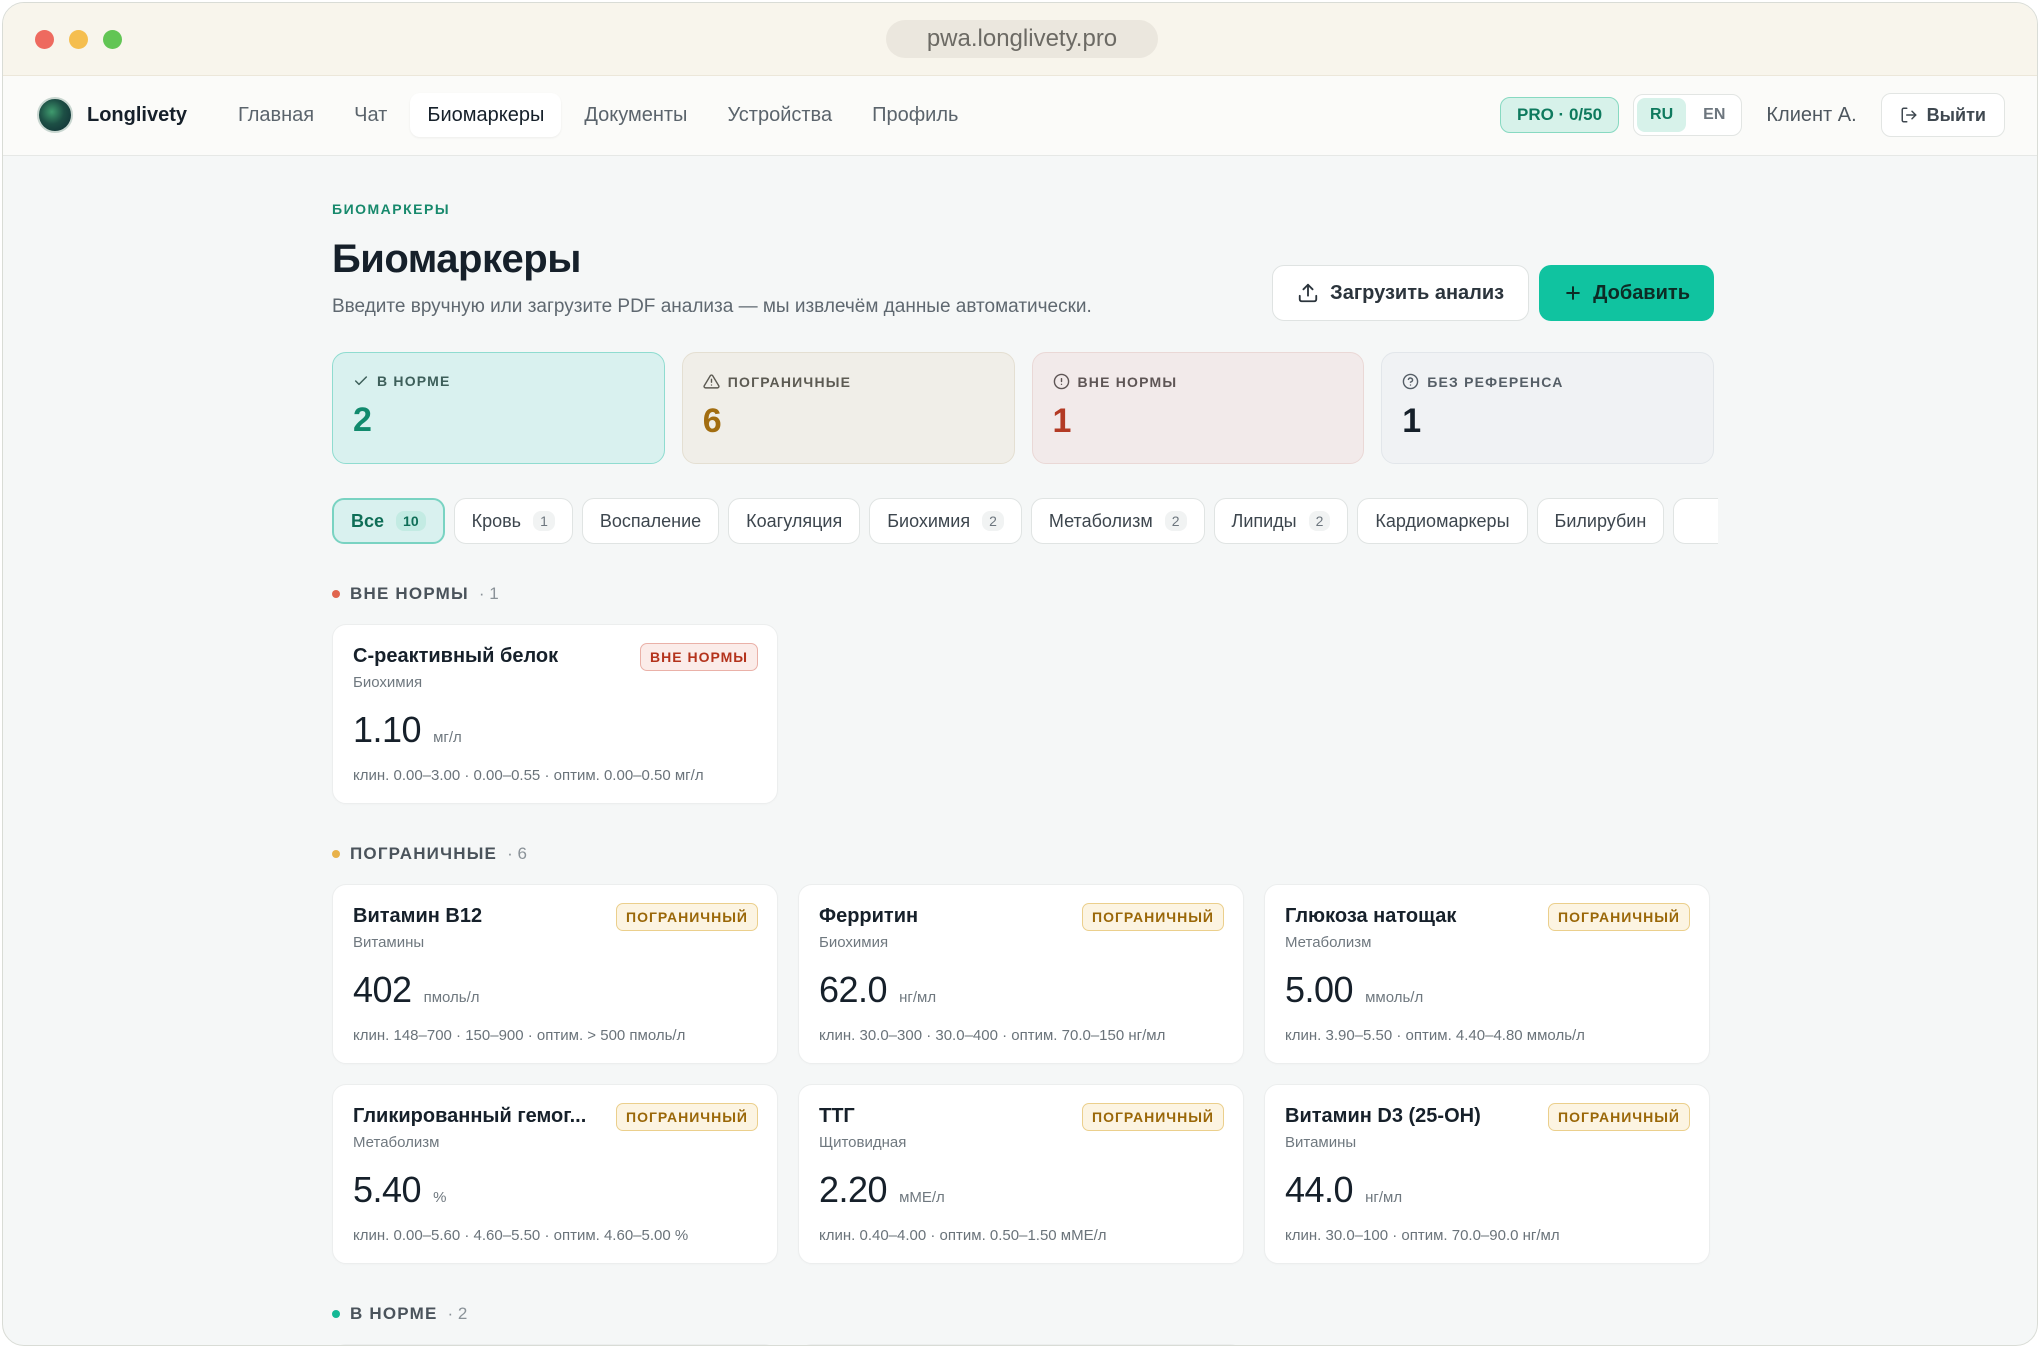 The height and width of the screenshot is (1349, 2040). Describe the element at coordinates (789, 381) in the screenshot. I see `stat-borderline-label: ПОГРАНИЧНЫЕ` at that location.